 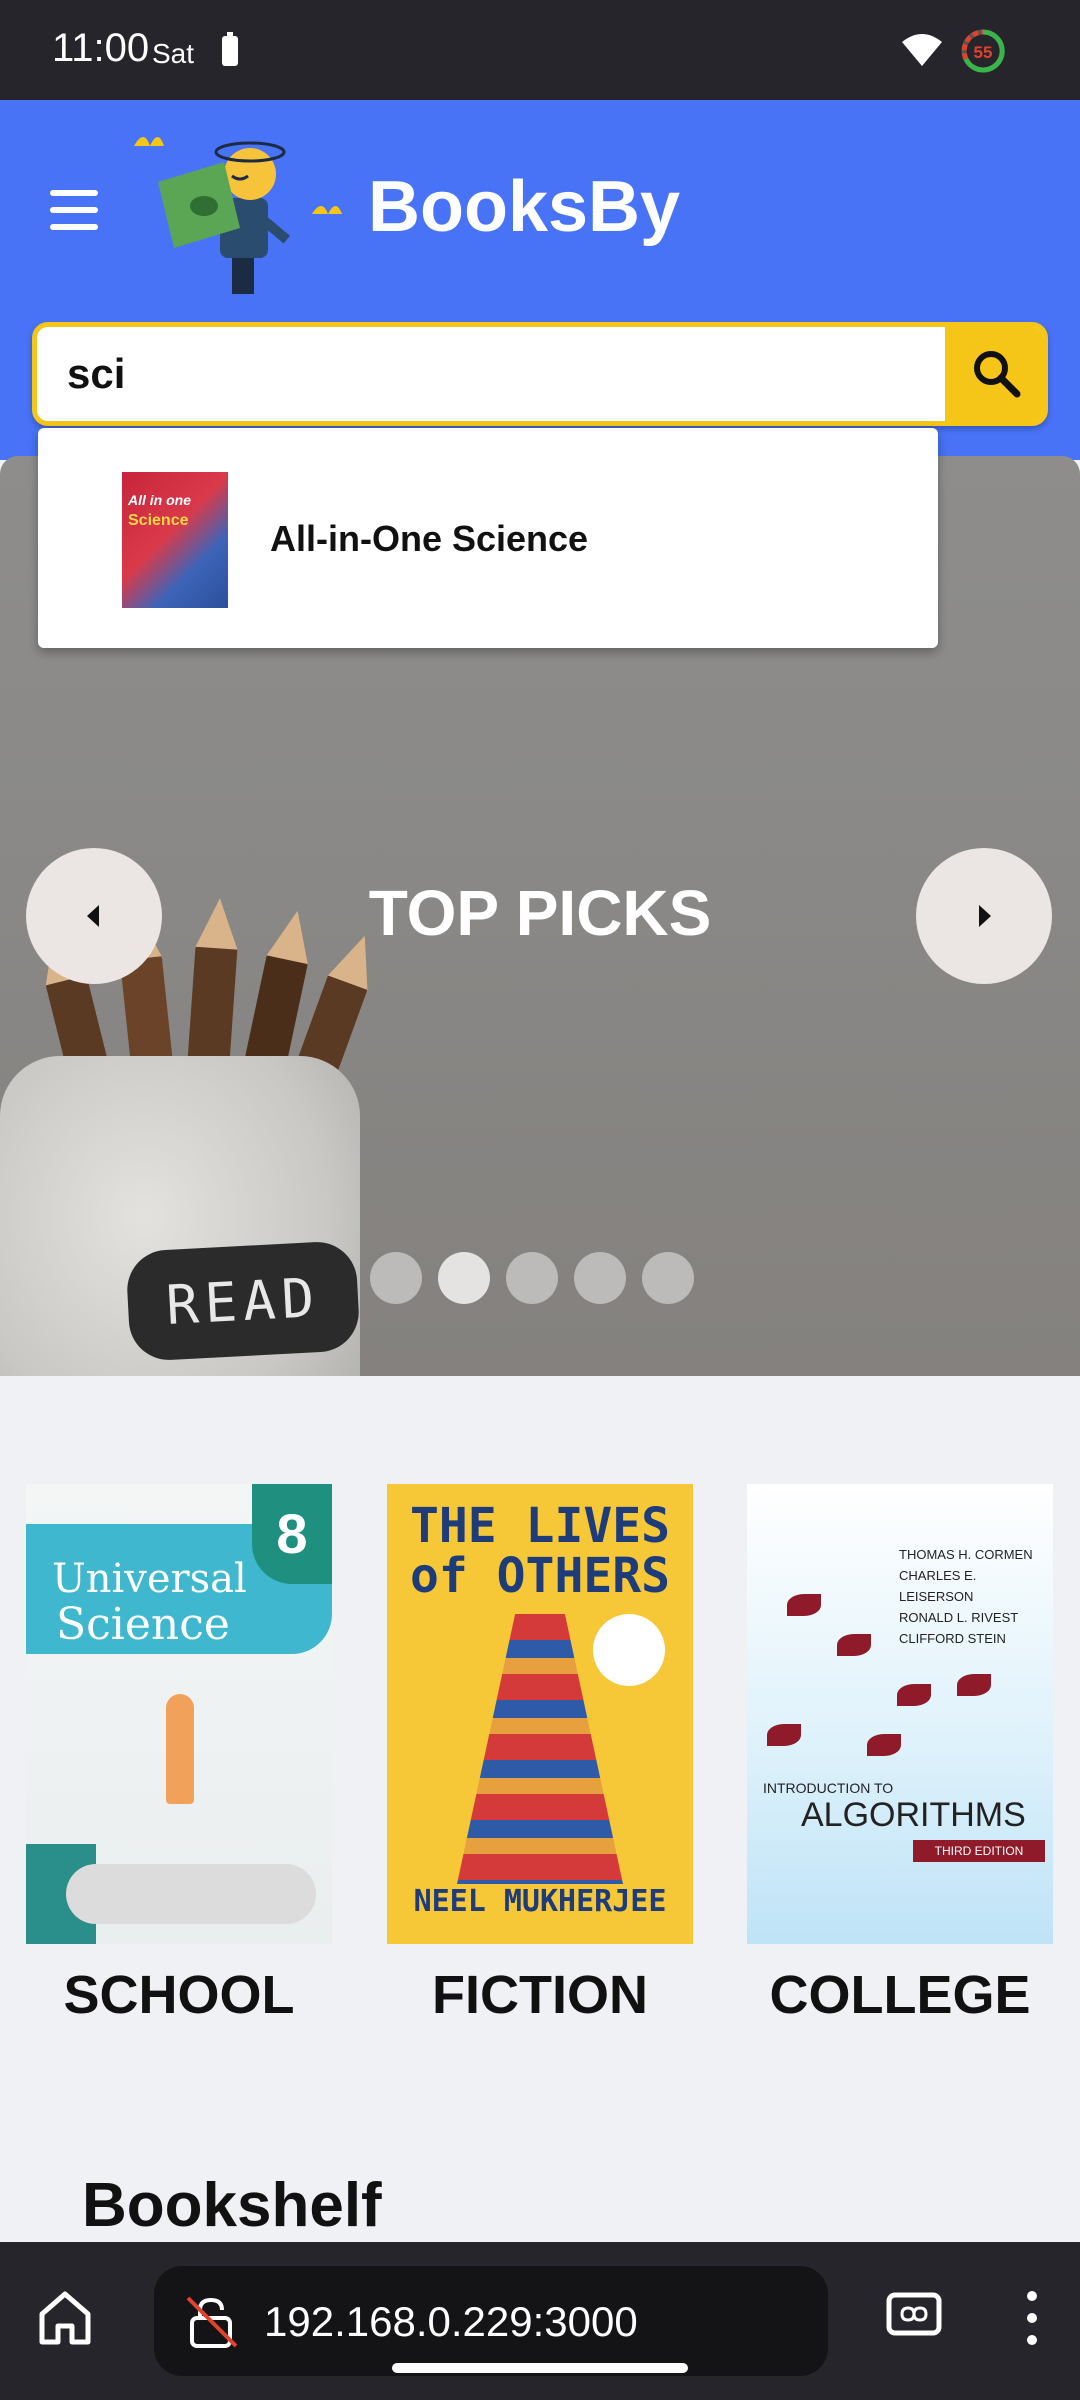 What do you see at coordinates (158, 520) in the screenshot?
I see `cover-text: Science` at bounding box center [158, 520].